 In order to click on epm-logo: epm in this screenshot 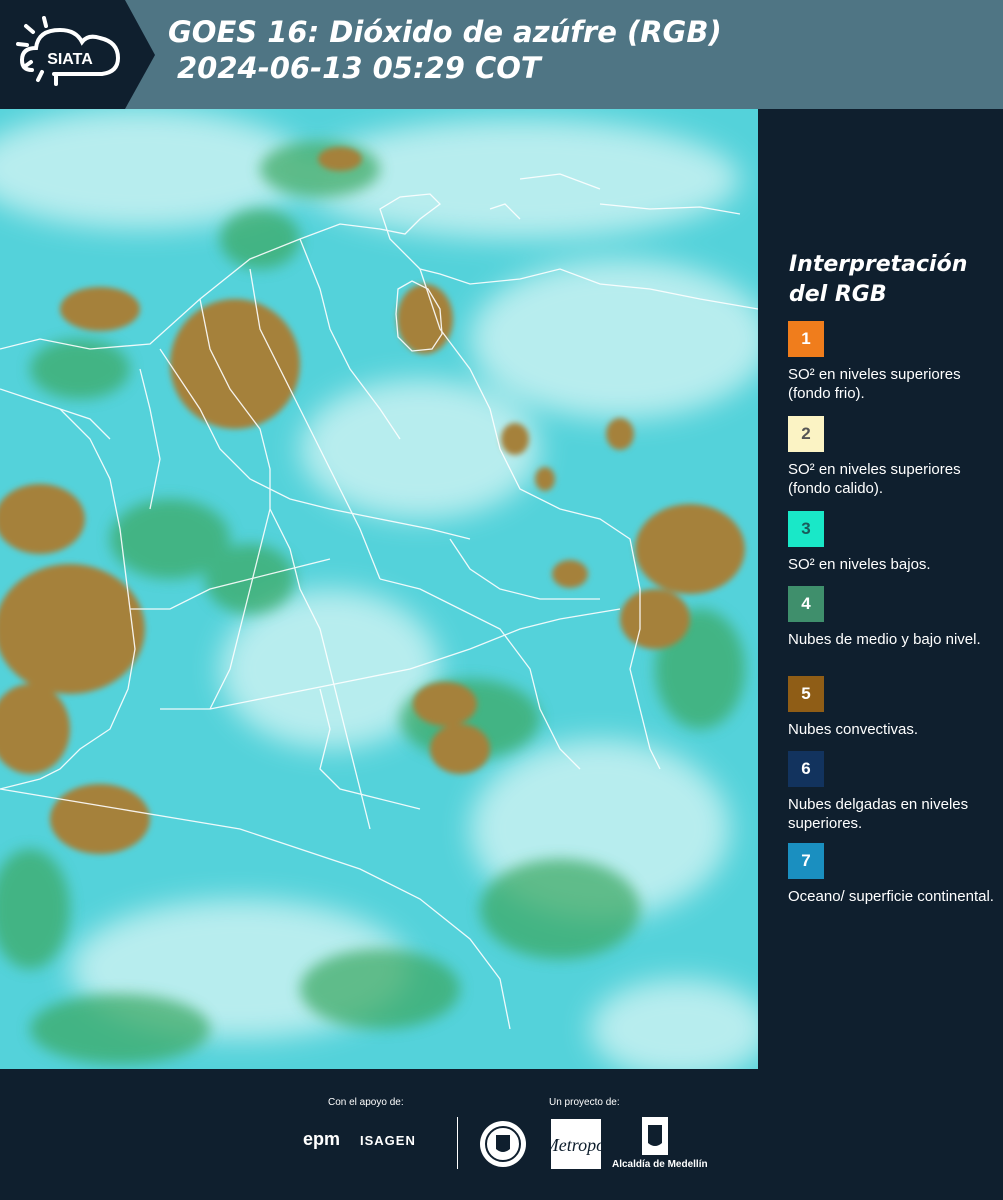, I will do `click(322, 1139)`.